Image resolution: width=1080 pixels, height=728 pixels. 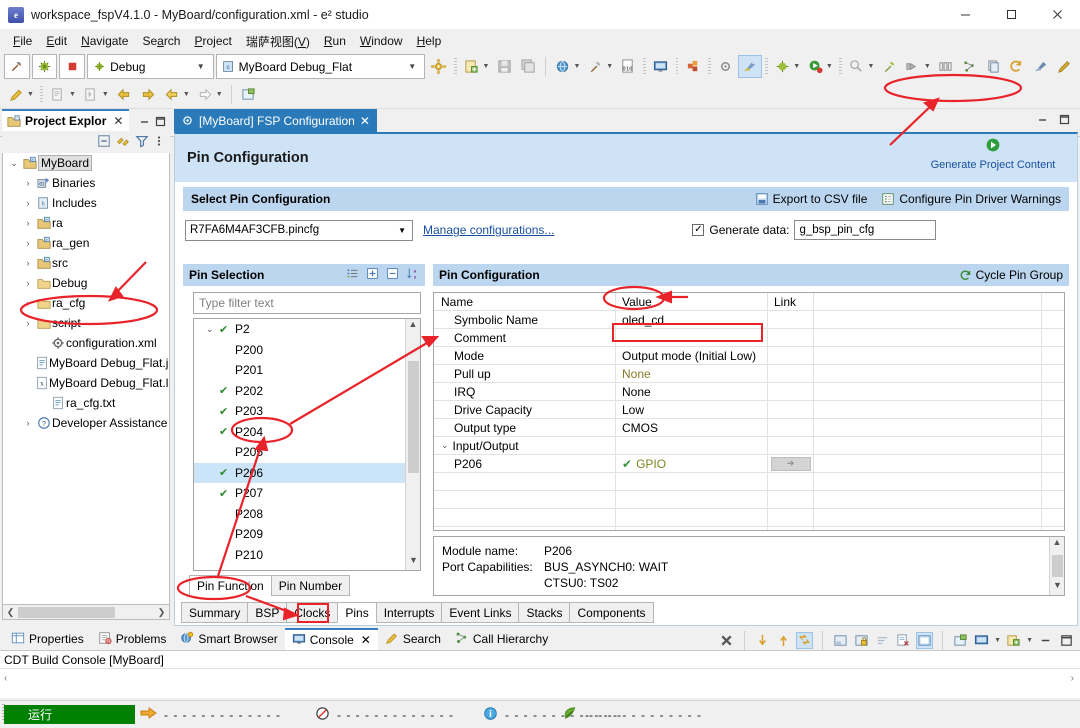 I want to click on columns-icon, so click(x=946, y=66).